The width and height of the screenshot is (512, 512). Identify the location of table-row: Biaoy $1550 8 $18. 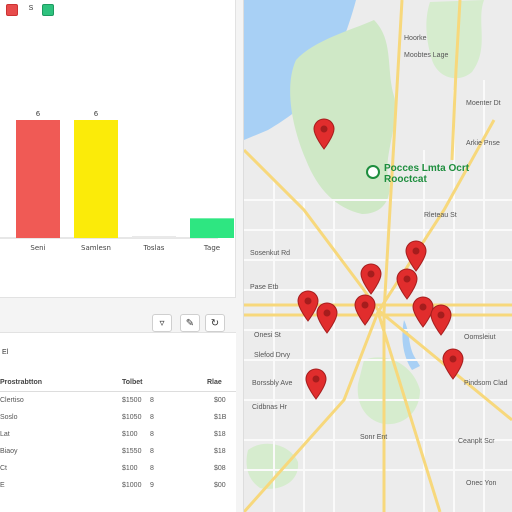
(118, 456).